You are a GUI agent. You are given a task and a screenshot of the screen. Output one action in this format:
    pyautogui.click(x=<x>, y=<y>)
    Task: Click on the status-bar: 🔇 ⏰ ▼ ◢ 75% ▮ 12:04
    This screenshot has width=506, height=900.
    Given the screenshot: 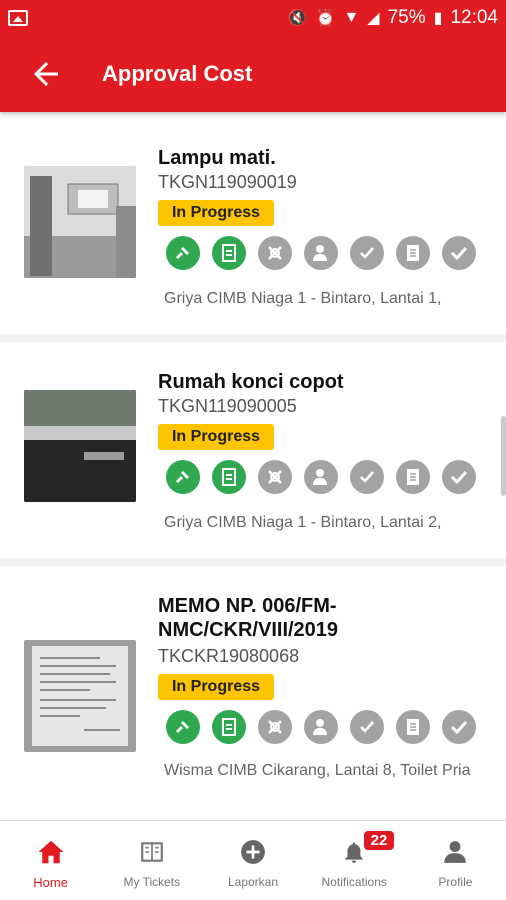 What is the action you would take?
    pyautogui.click(x=253, y=18)
    